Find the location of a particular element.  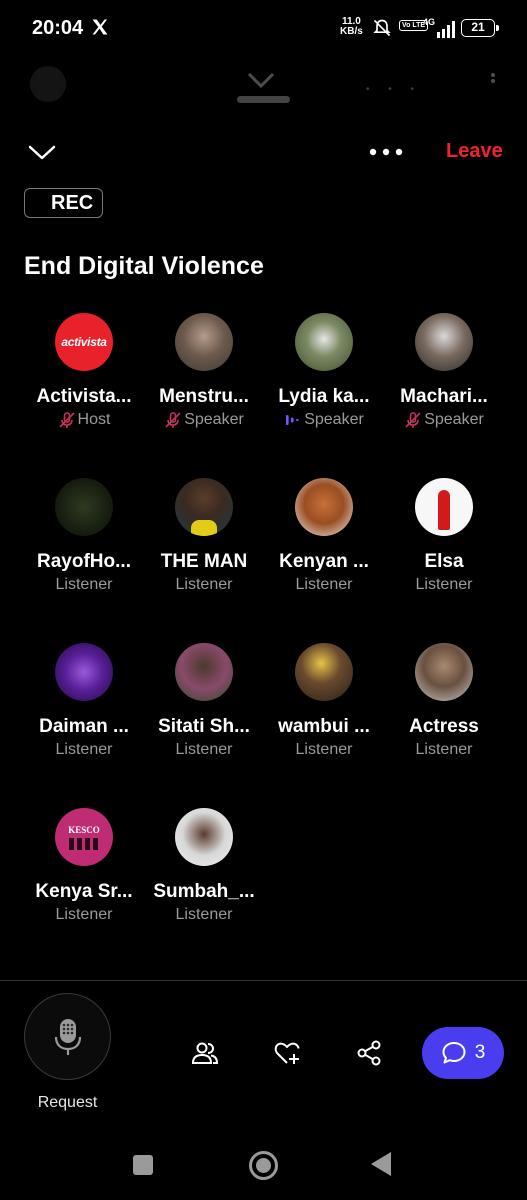

avatar: KESCO is located at coordinates (84, 837).